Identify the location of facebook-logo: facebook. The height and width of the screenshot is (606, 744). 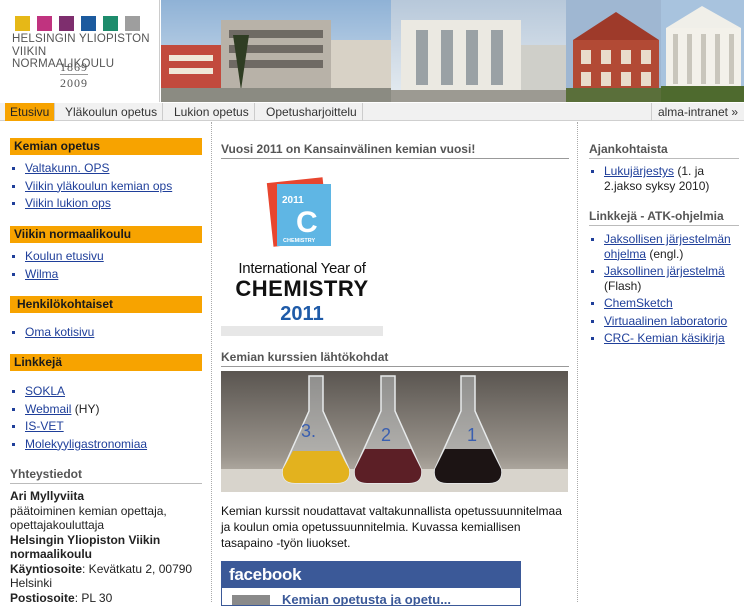
(371, 575).